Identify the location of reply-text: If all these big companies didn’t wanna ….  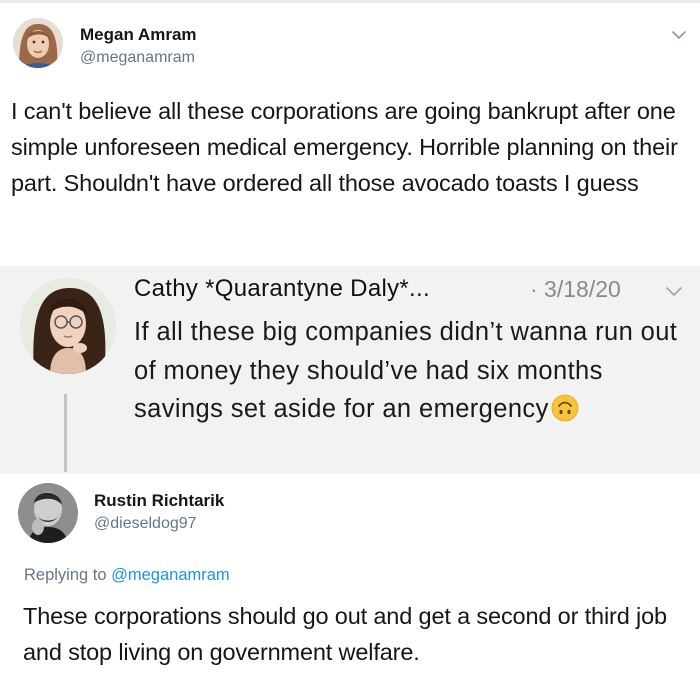
(414, 371).